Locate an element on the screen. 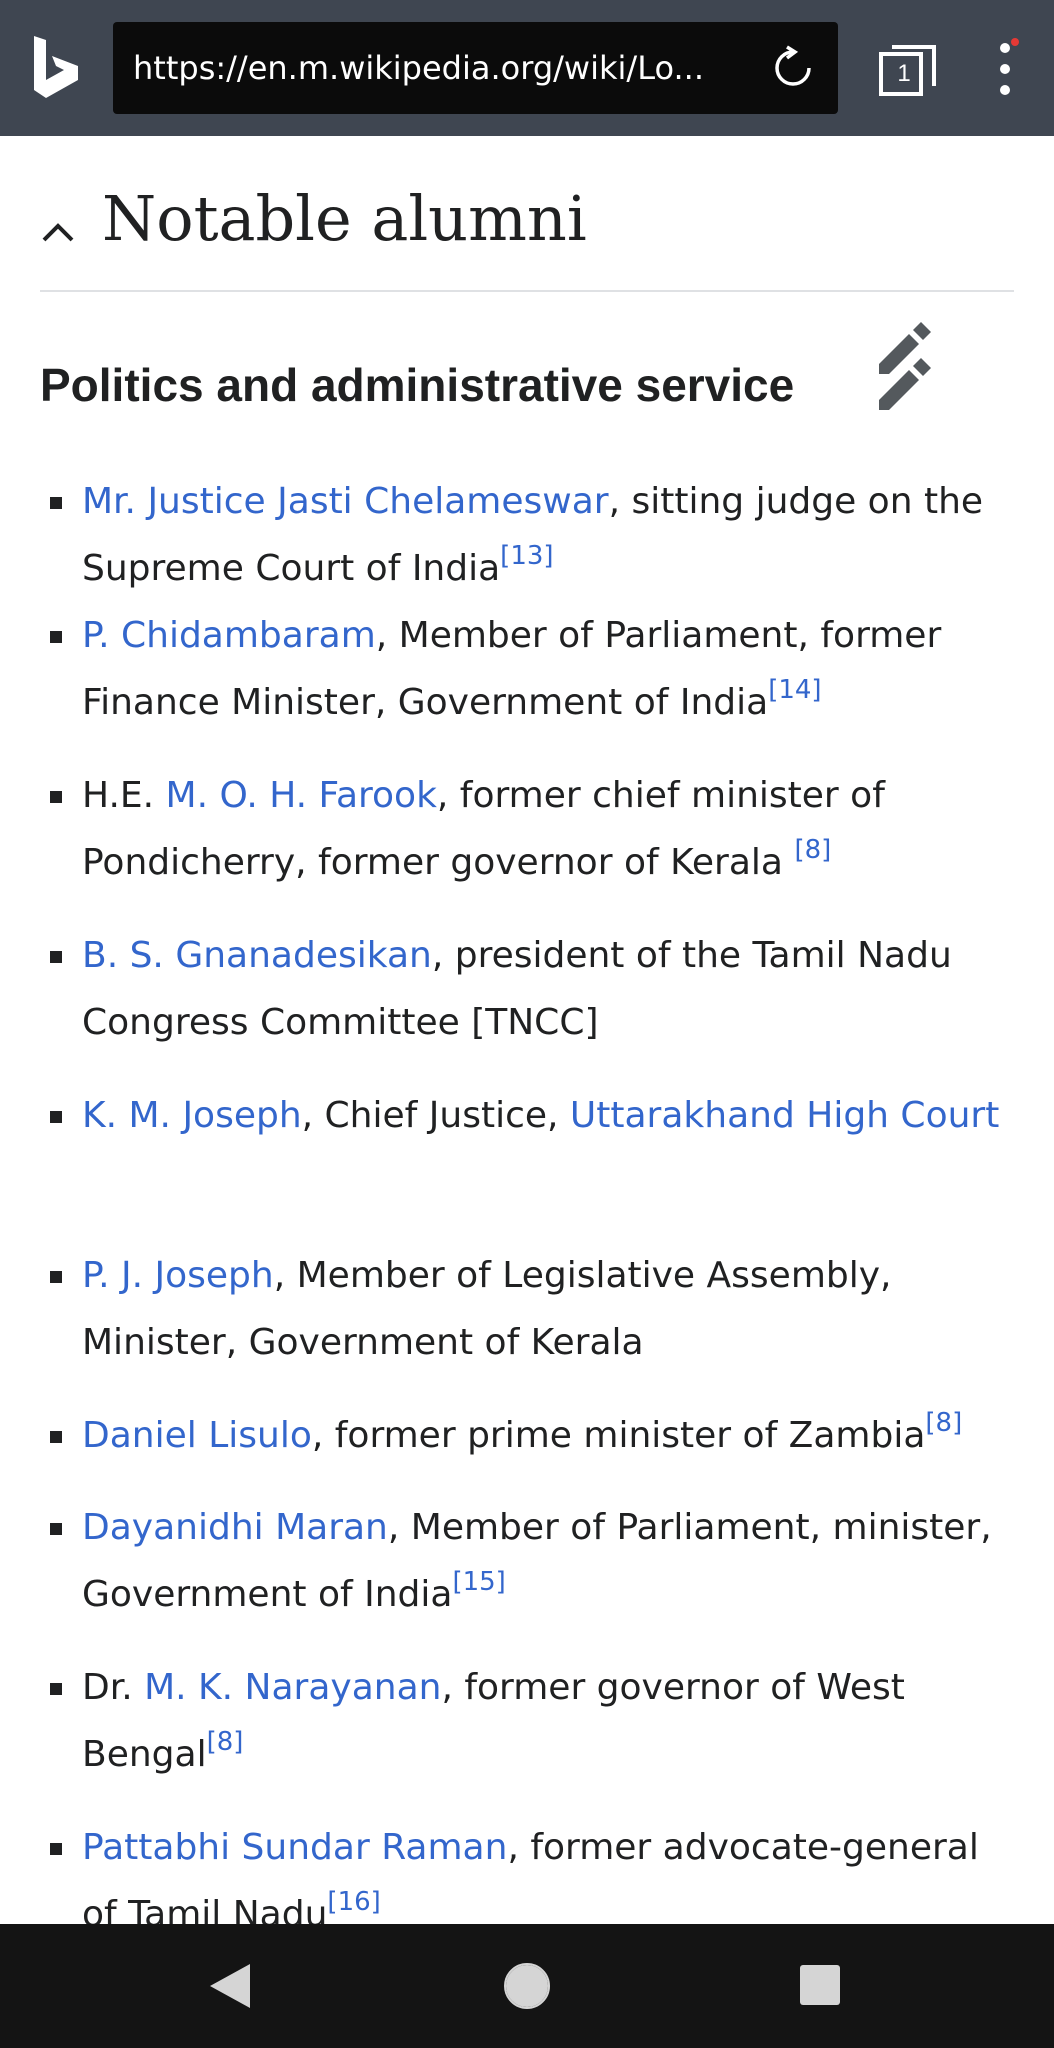 The height and width of the screenshot is (2048, 1054). article-link: Uttarakhand High Court is located at coordinates (784, 1115).